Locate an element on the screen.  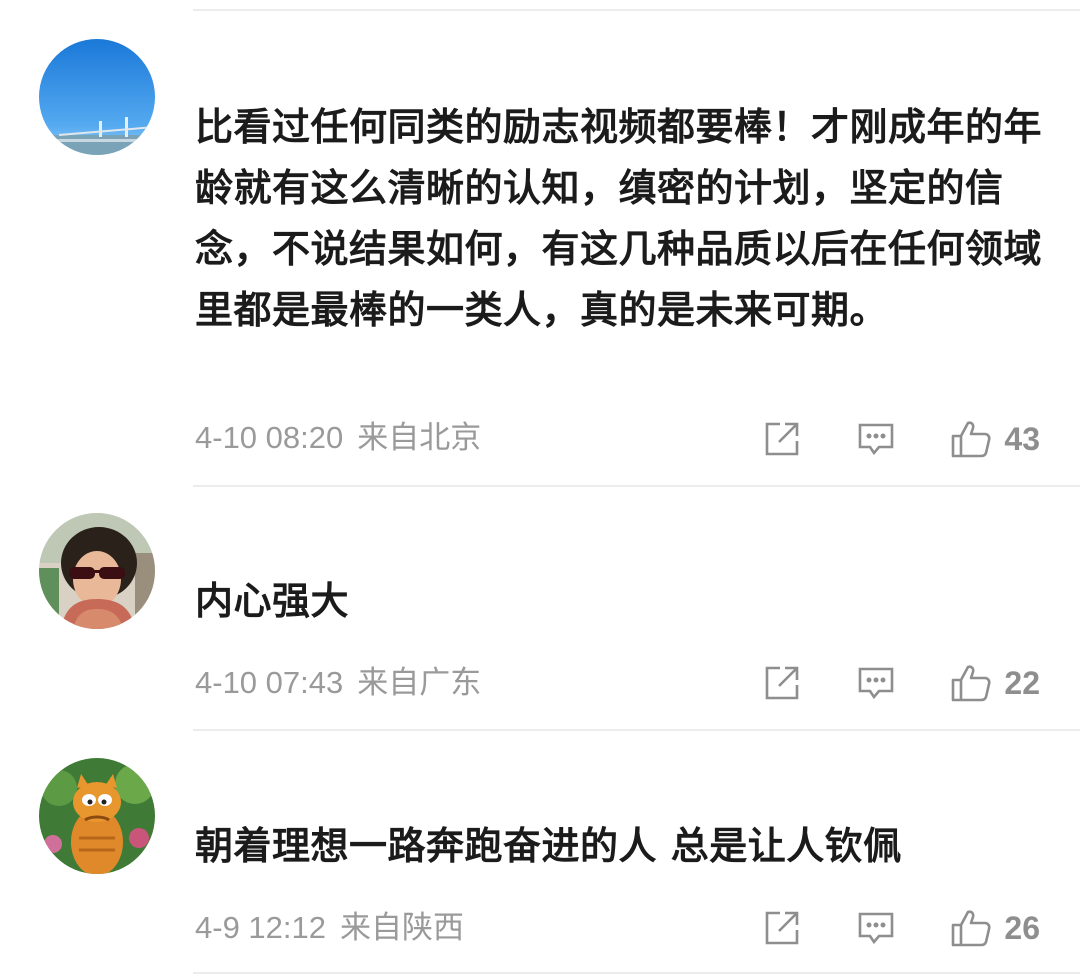
comment-actions: 26 is located at coordinates (901, 928).